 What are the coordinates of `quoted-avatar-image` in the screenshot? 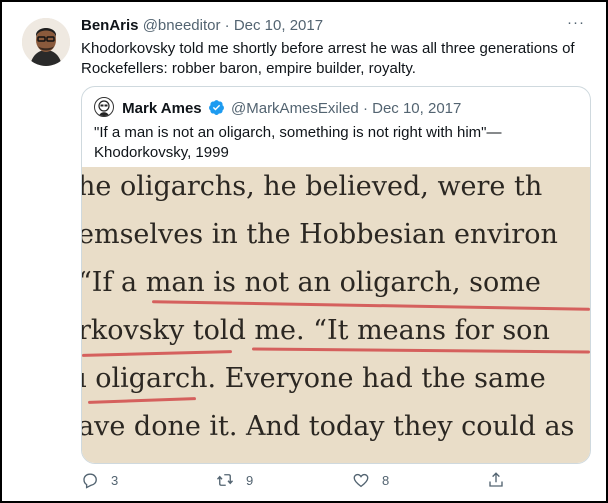 It's located at (104, 108).